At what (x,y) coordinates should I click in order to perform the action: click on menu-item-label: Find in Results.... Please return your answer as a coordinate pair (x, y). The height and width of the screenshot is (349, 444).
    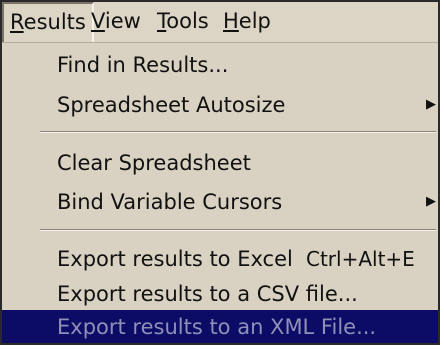
    Looking at the image, I should click on (143, 65).